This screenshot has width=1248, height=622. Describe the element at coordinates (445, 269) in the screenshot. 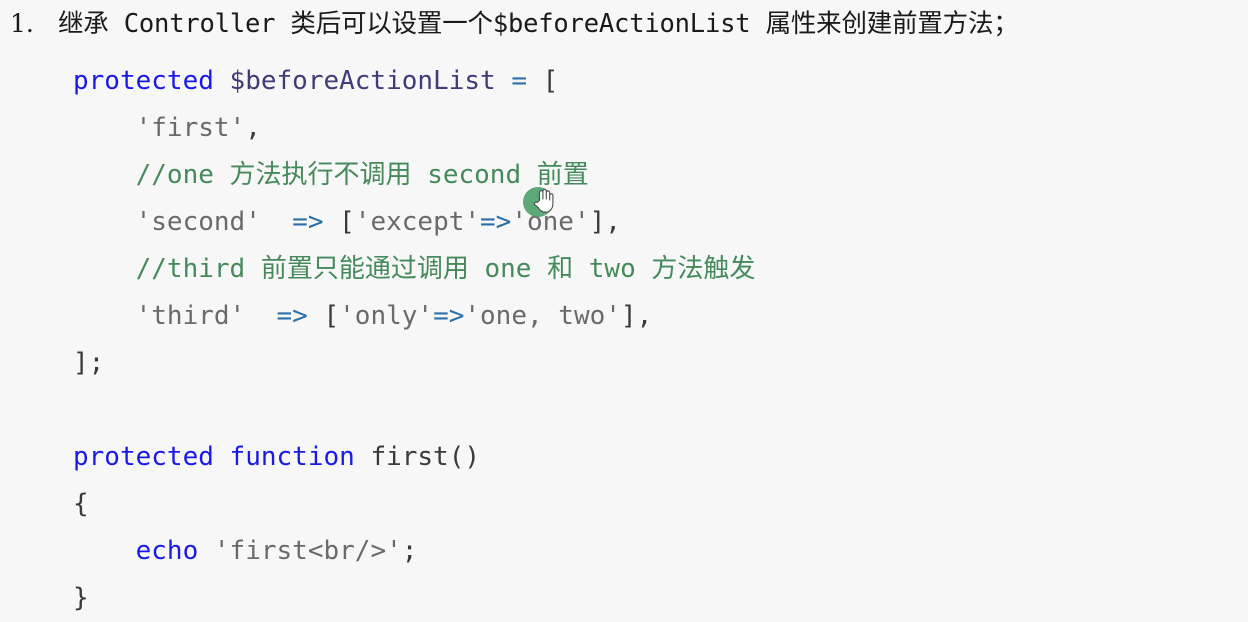

I see `code-token-cmt: //third 前置只能通过调用 one 和 two 方法触发` at that location.